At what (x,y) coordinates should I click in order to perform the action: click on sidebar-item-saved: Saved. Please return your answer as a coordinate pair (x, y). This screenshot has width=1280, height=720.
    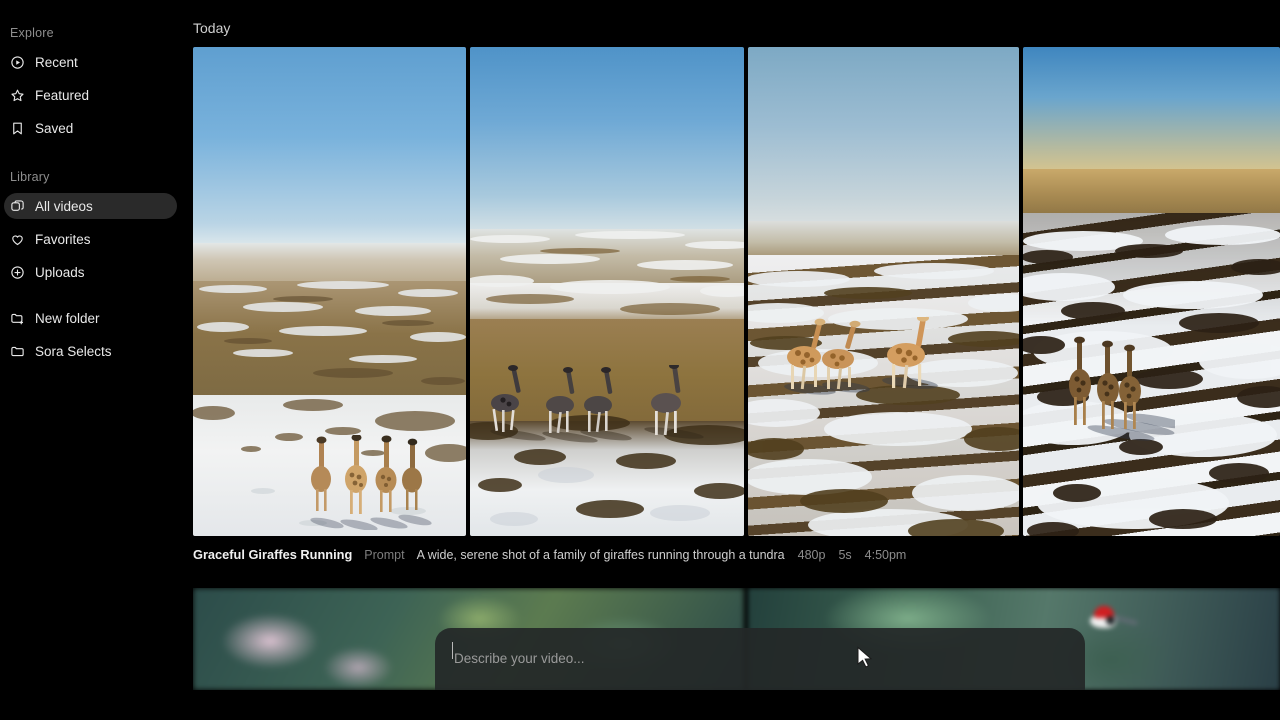
    Looking at the image, I should click on (90, 128).